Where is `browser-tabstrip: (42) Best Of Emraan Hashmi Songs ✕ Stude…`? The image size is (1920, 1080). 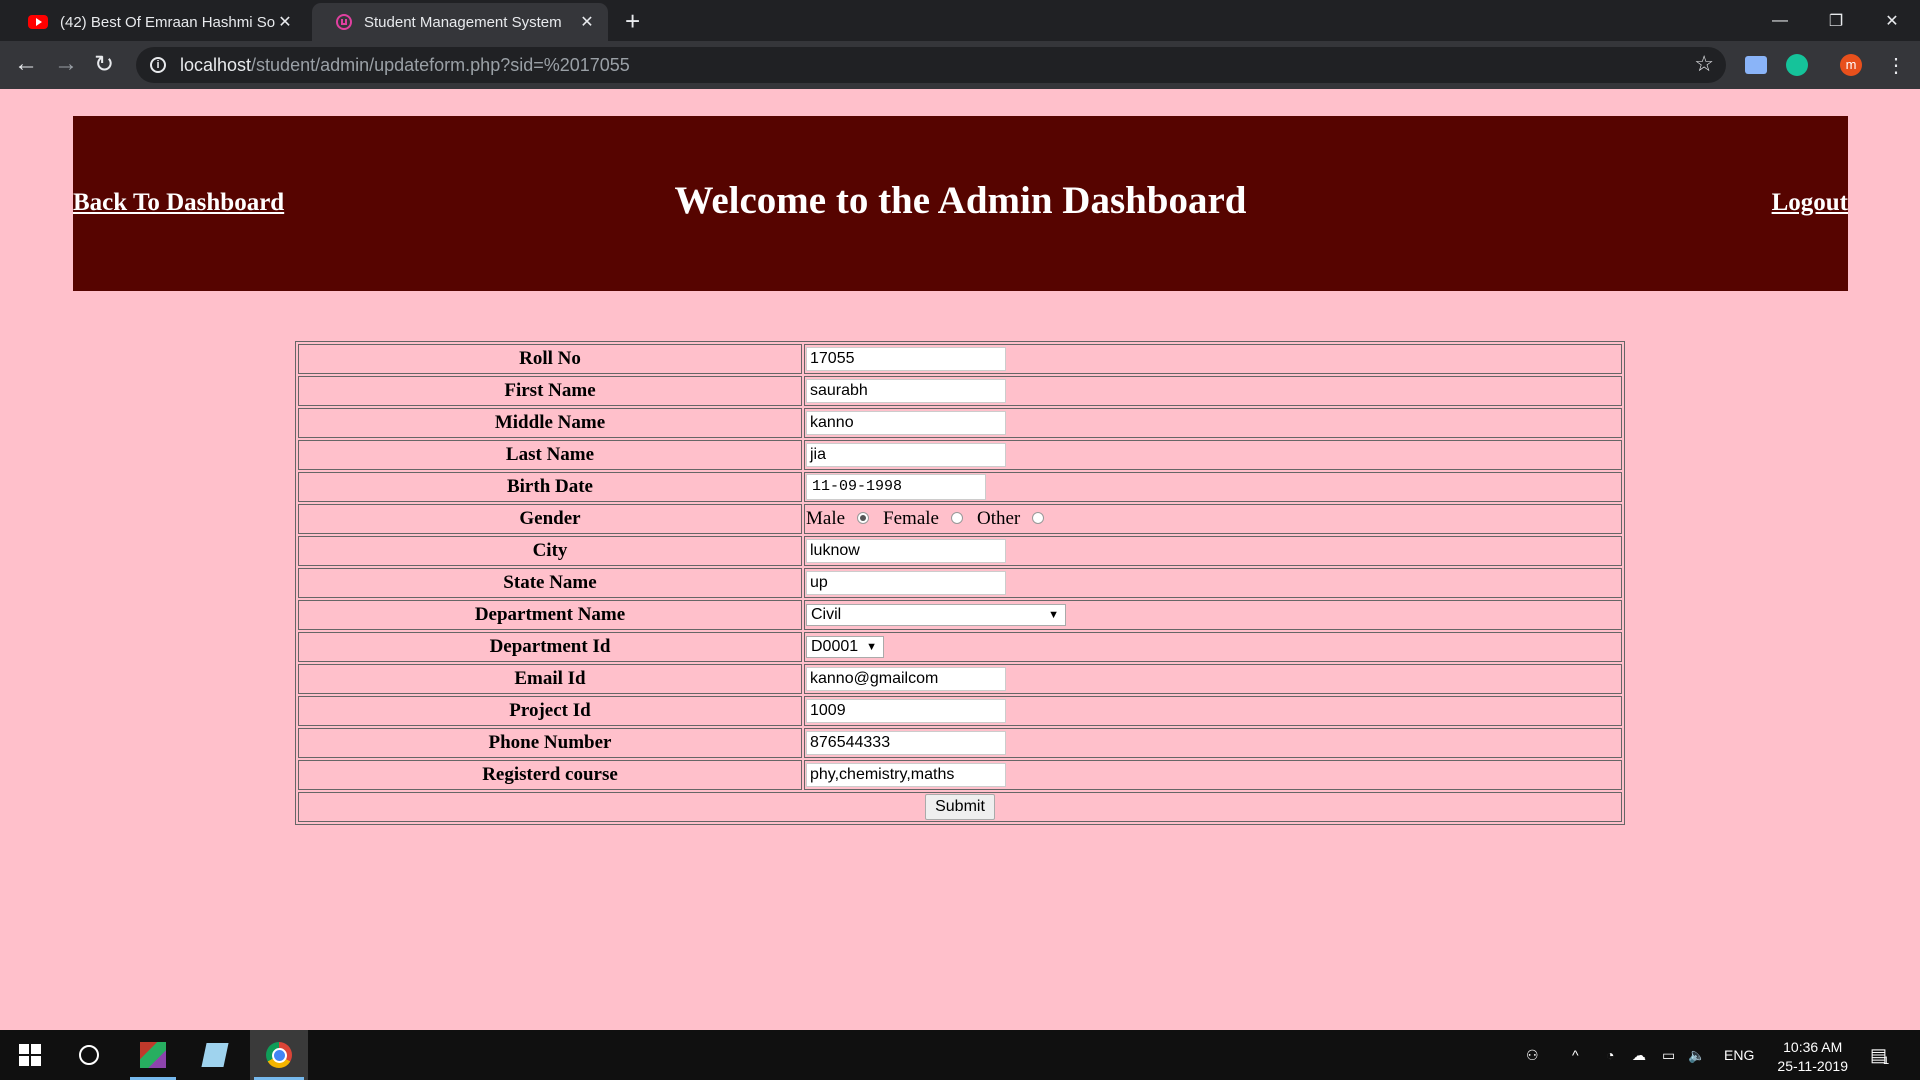 browser-tabstrip: (42) Best Of Emraan Hashmi Songs ✕ Stude… is located at coordinates (960, 20).